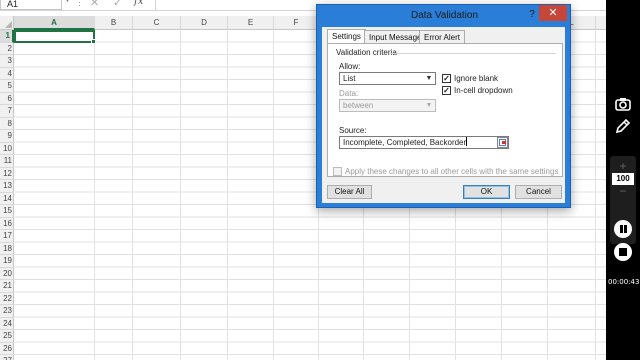  I want to click on row-header: 17, so click(7, 236).